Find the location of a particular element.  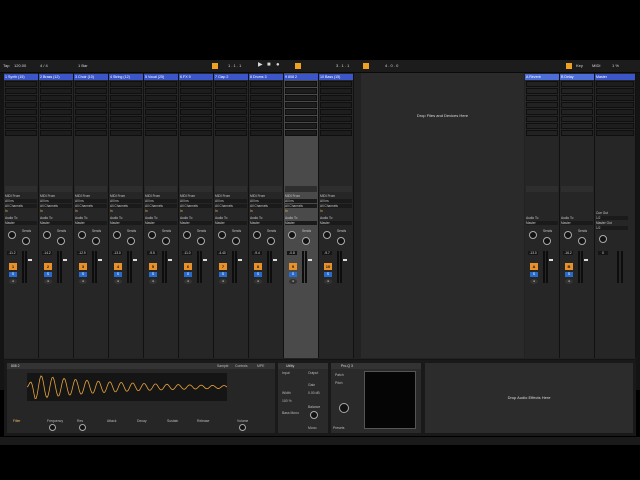

track-header: 10 Bass (15) is located at coordinates (336, 77).